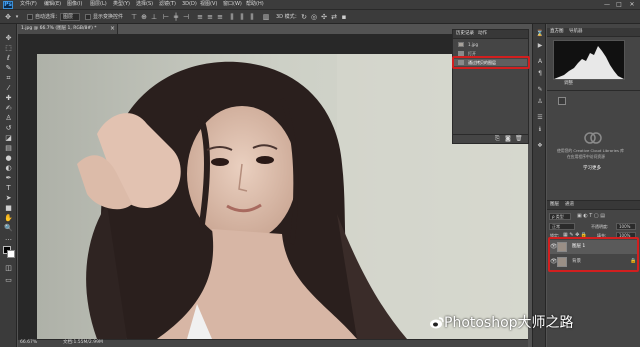 The height and width of the screenshot is (347, 640). Describe the element at coordinates (154, 17) in the screenshot. I see `align-bottom-icon: ⊥` at that location.